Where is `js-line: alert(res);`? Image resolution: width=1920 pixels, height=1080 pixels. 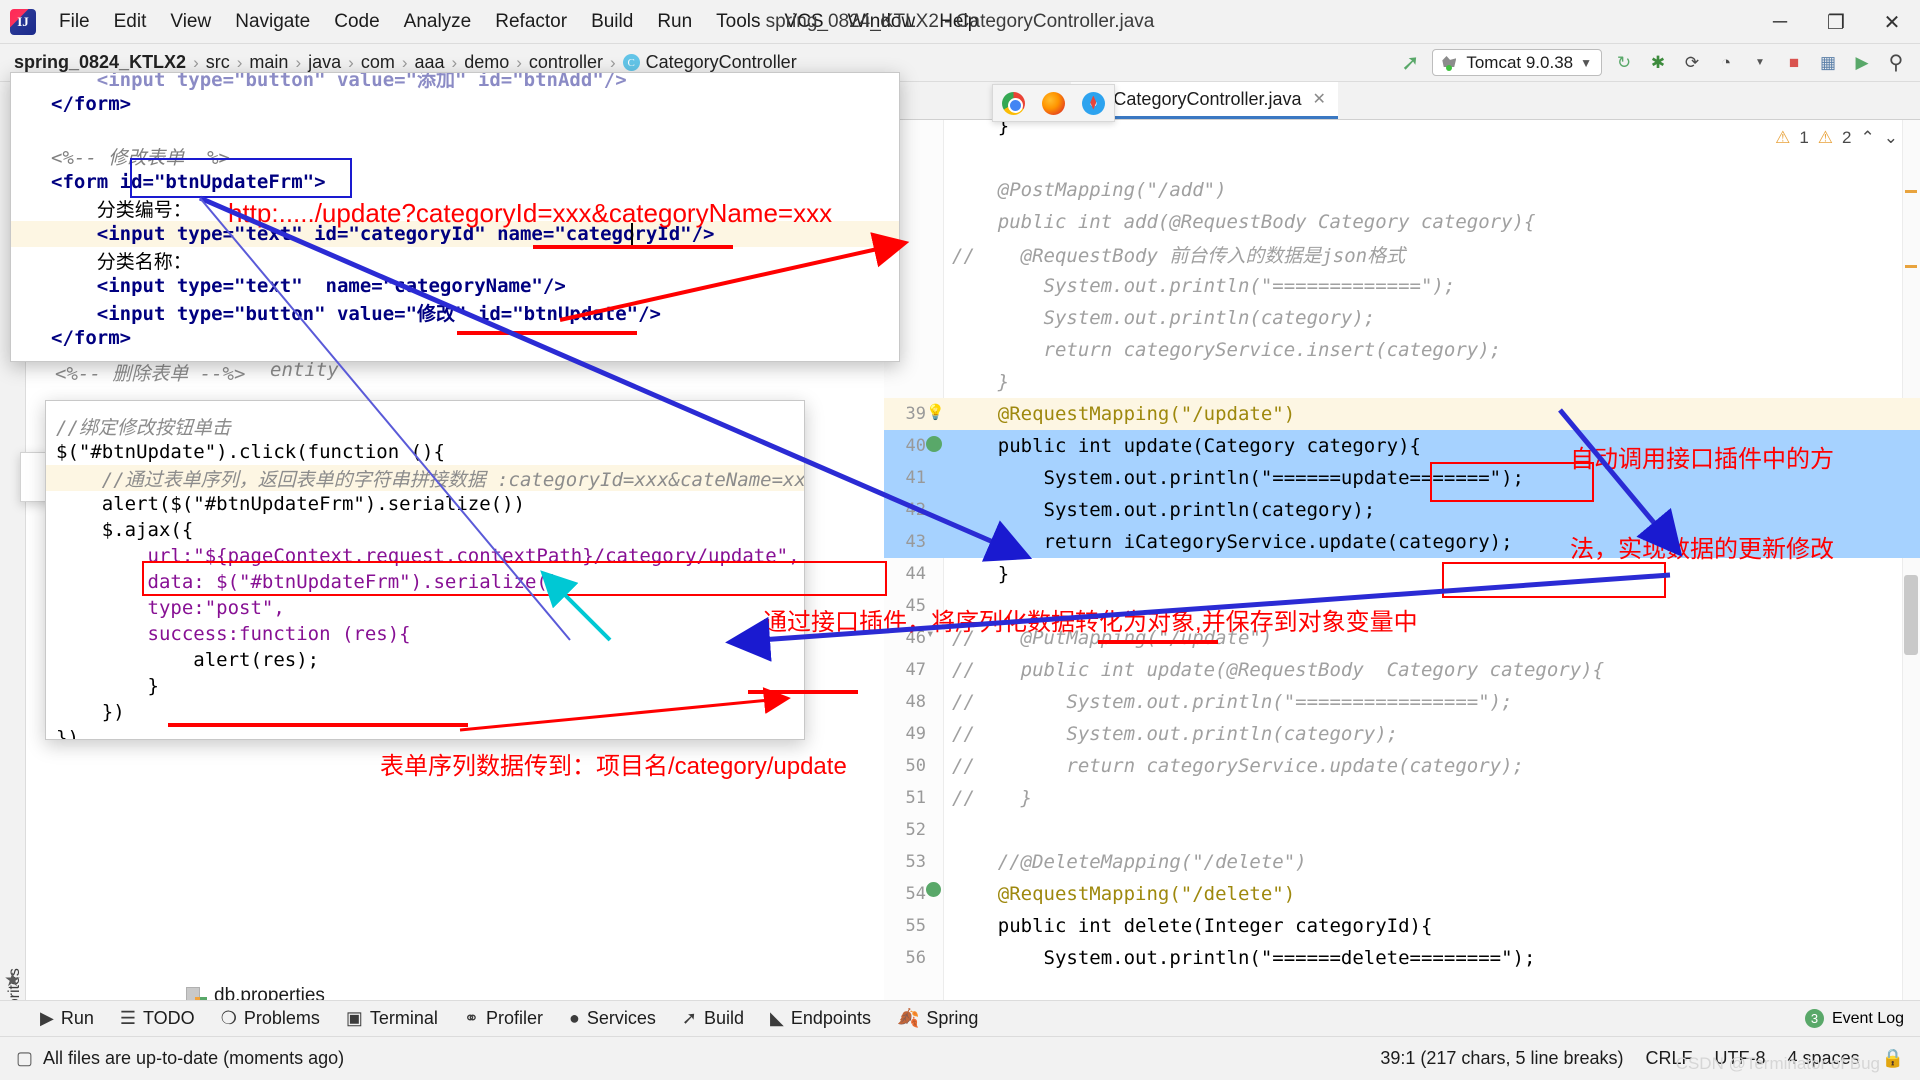
js-line: alert(res); is located at coordinates (425, 660).